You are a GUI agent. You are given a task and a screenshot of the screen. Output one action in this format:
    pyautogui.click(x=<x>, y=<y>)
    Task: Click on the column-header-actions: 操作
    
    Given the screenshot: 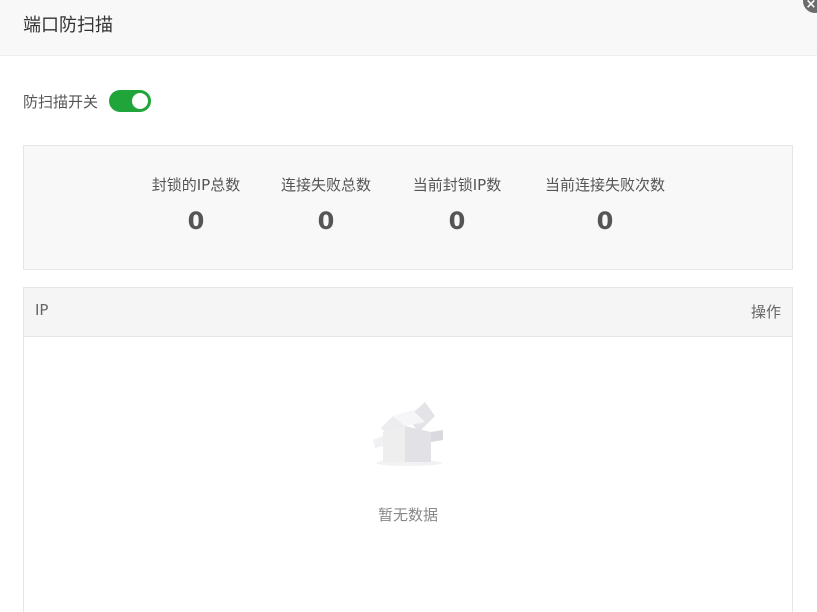 What is the action you would take?
    pyautogui.click(x=765, y=312)
    